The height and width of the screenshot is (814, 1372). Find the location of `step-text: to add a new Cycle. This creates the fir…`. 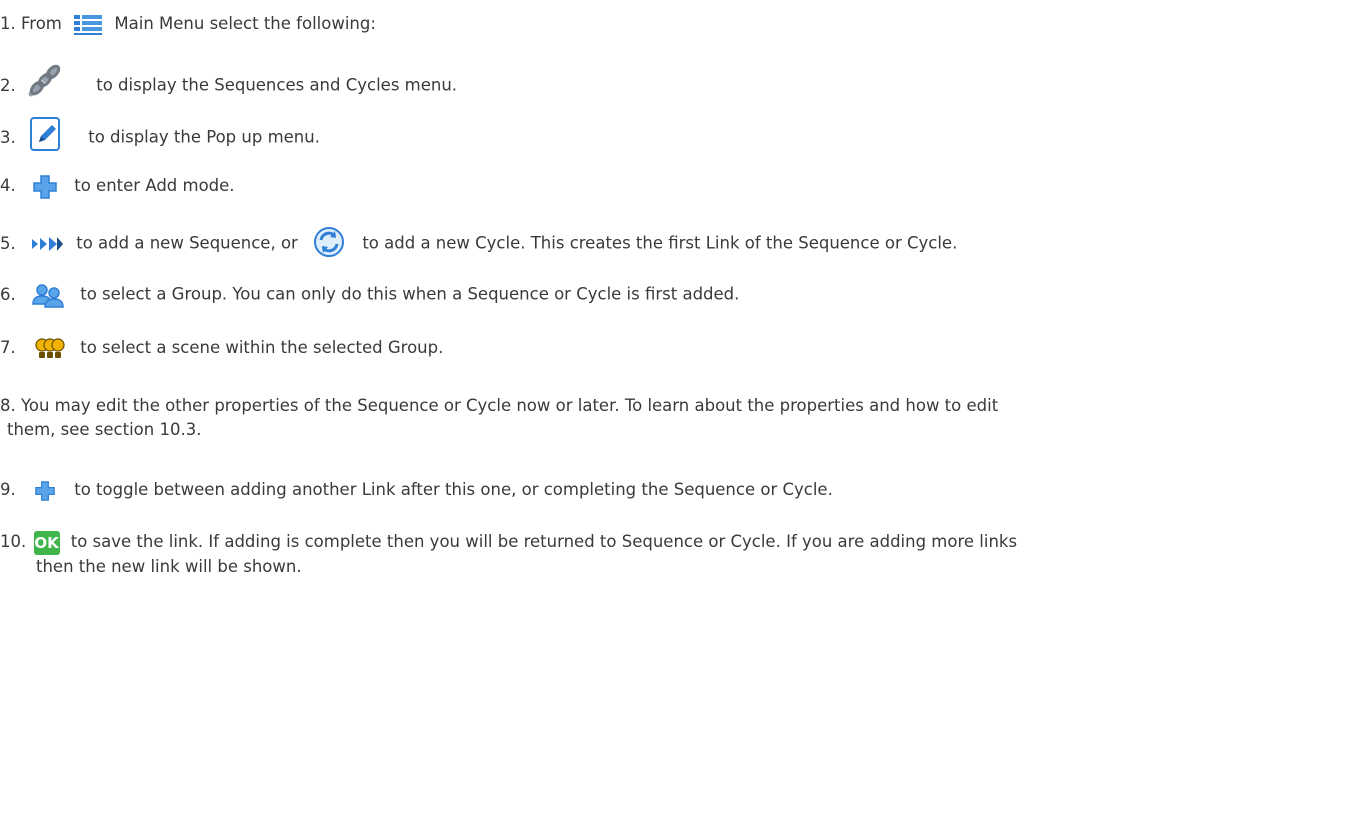

step-text: to add a new Cycle. This creates the fir… is located at coordinates (660, 243).